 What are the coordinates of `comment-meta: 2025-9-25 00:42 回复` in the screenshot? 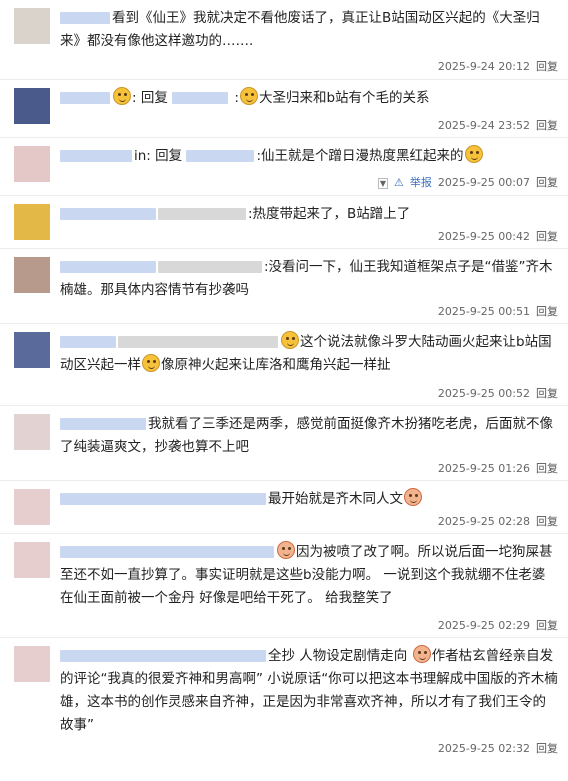 It's located at (495, 236).